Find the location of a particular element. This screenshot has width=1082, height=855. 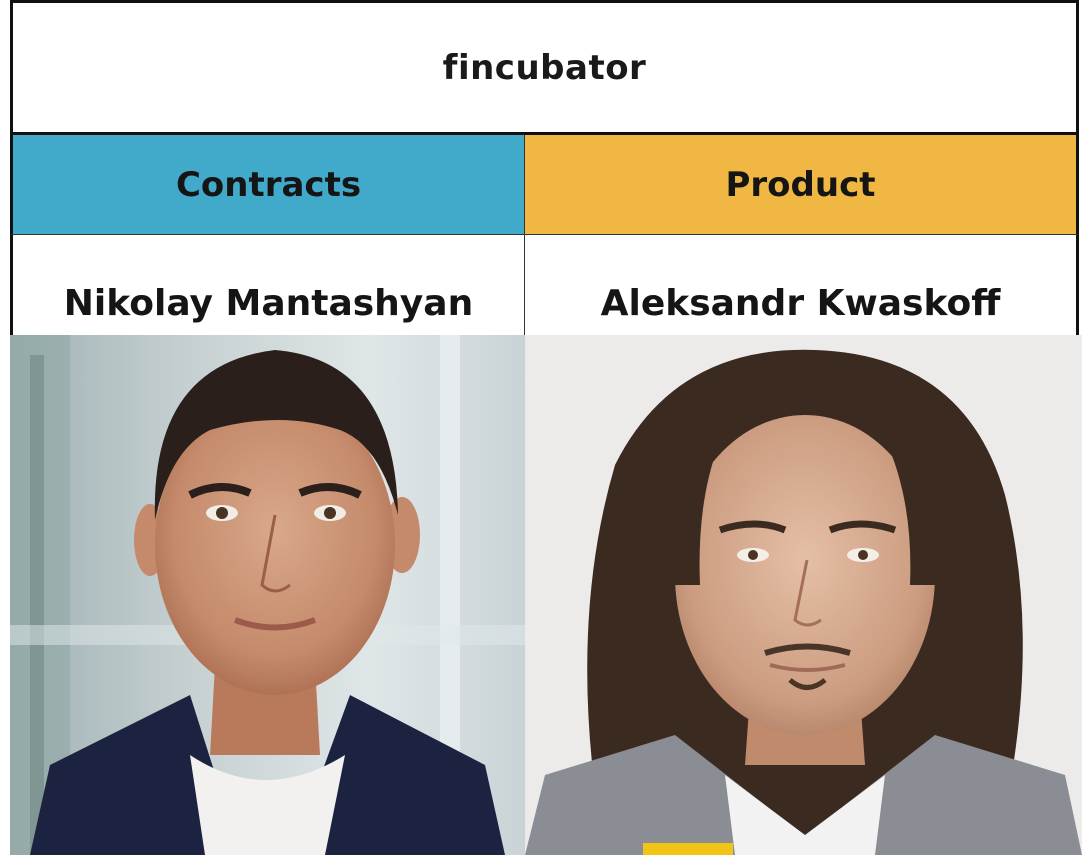

heading-contracts: Contracts is located at coordinates (267, 185).